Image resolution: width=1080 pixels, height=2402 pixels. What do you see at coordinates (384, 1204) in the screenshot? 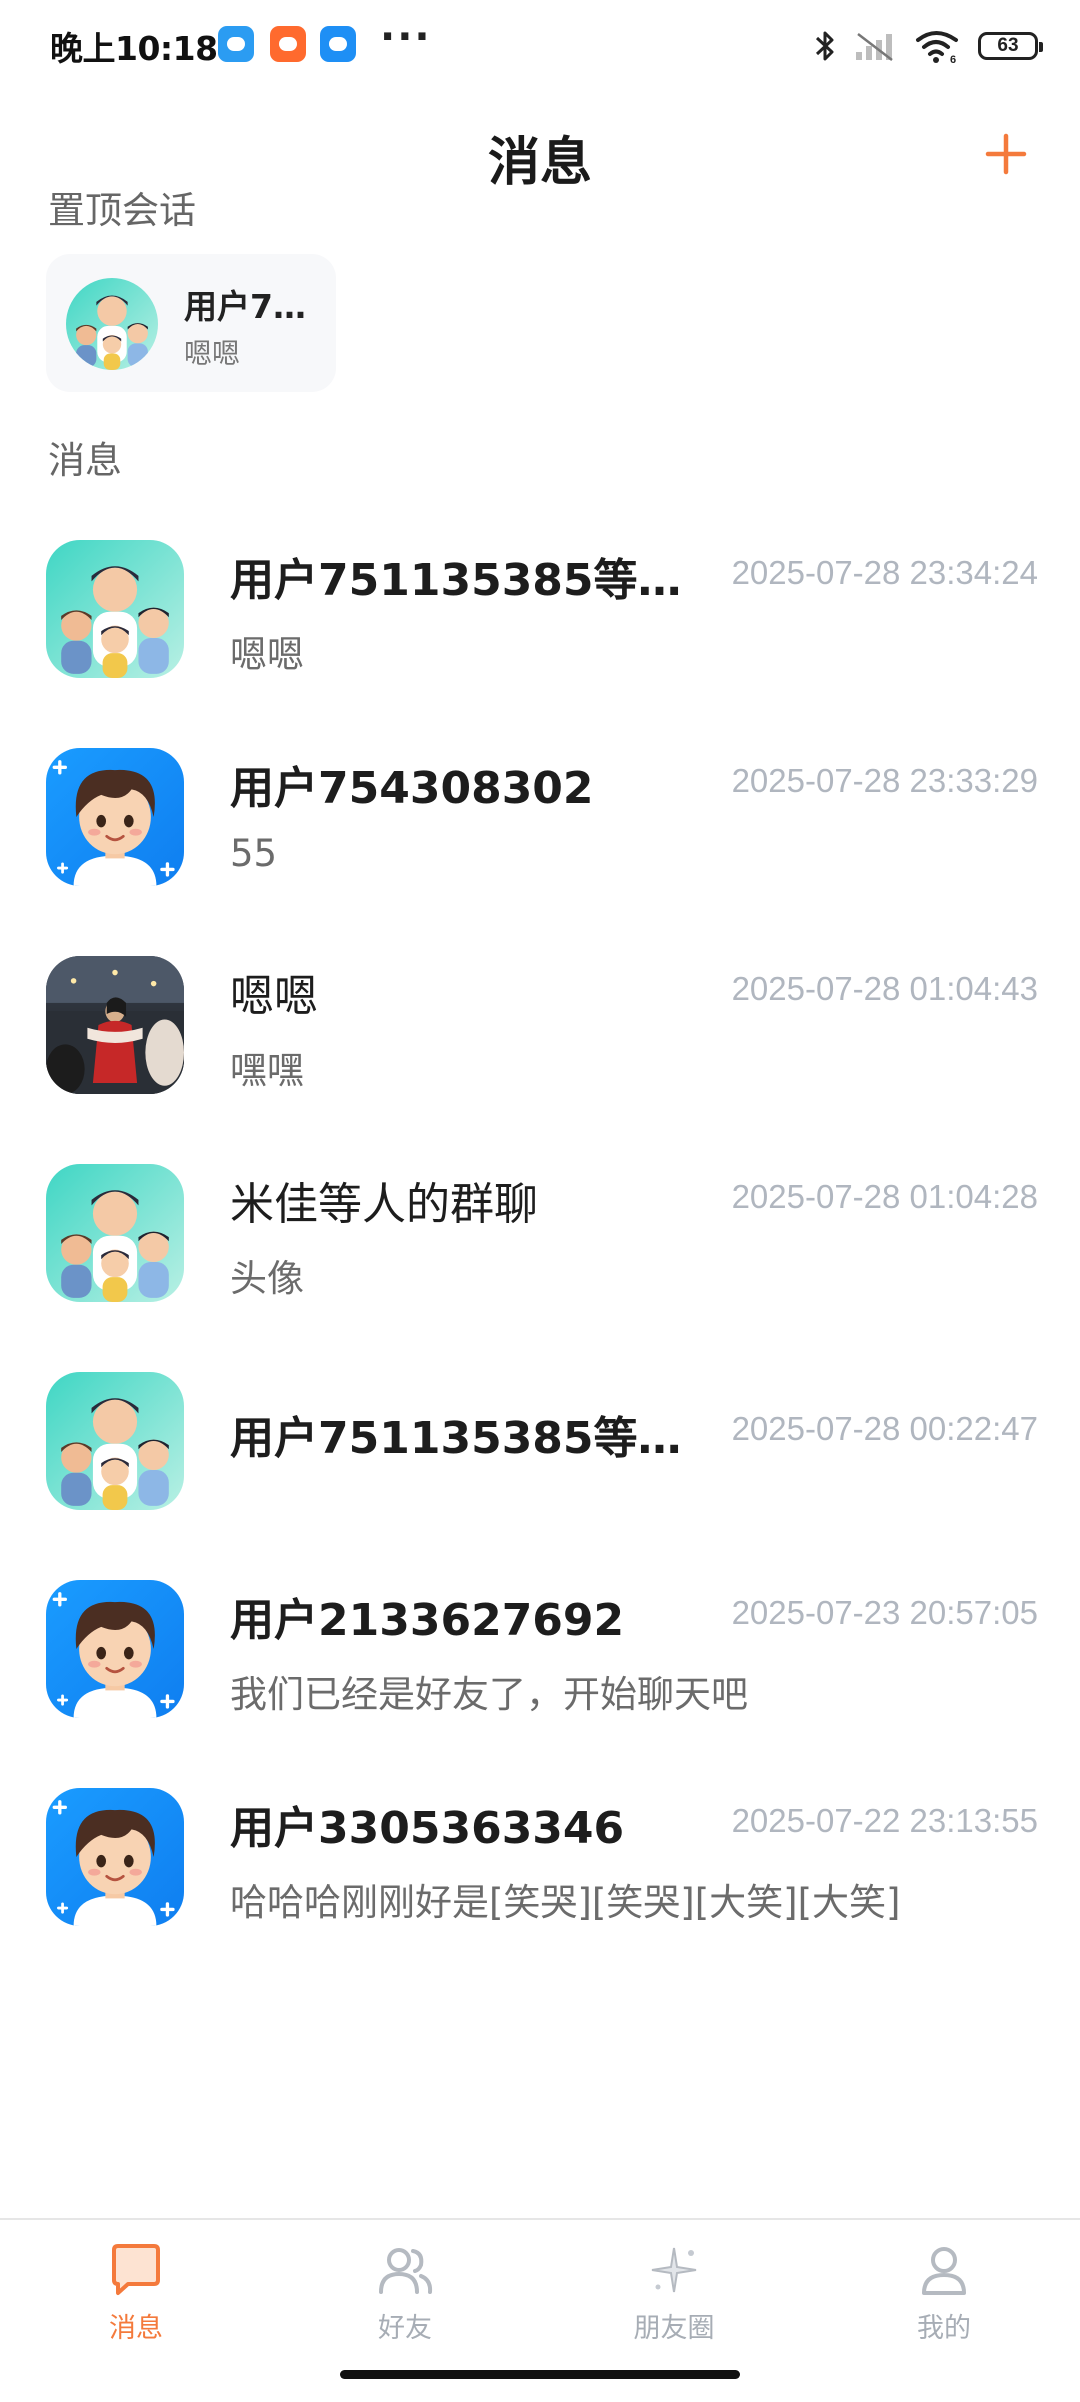
I see `chat-name: 米佳等人的群聊` at bounding box center [384, 1204].